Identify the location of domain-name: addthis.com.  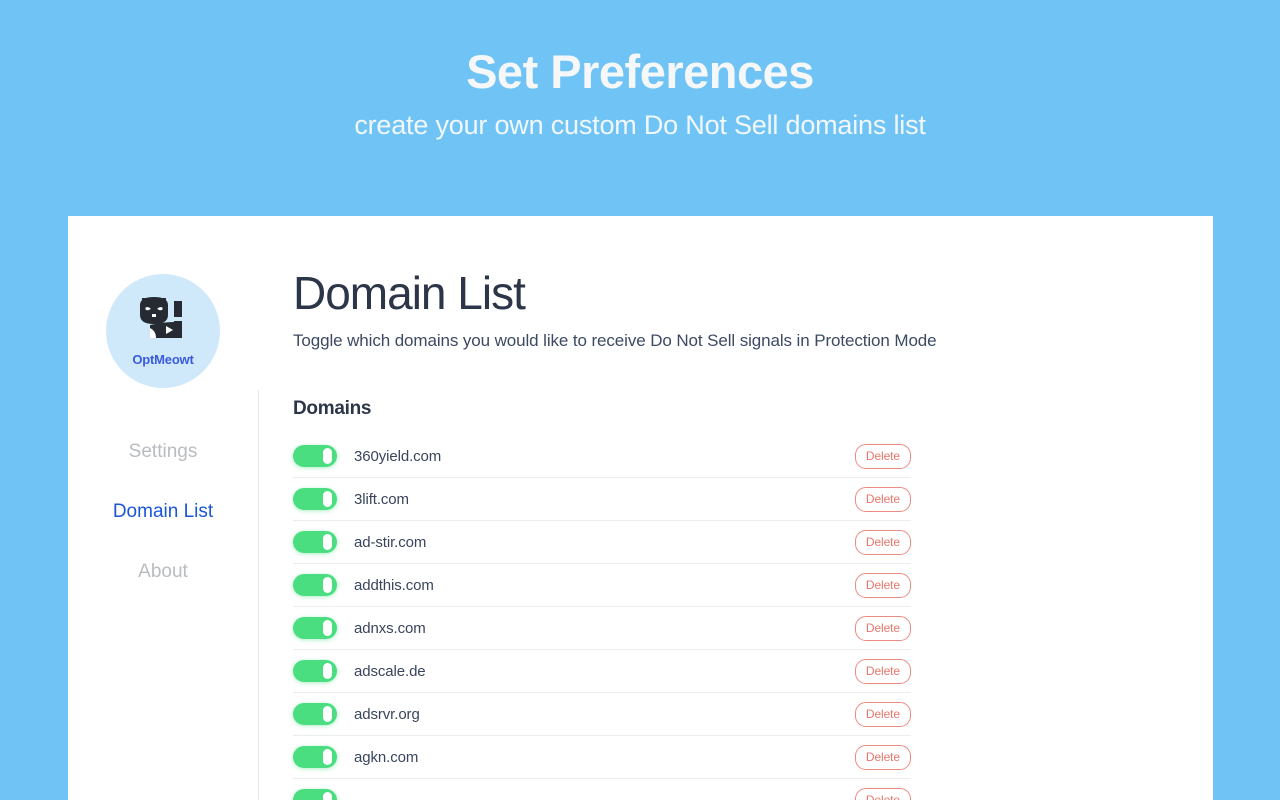
(394, 585).